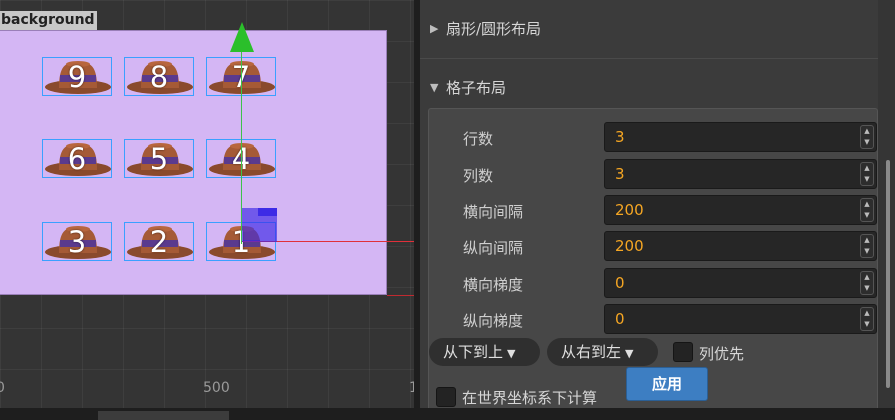 This screenshot has width=895, height=420. I want to click on h-gradient-stepper: ▲ ▼, so click(867, 283).